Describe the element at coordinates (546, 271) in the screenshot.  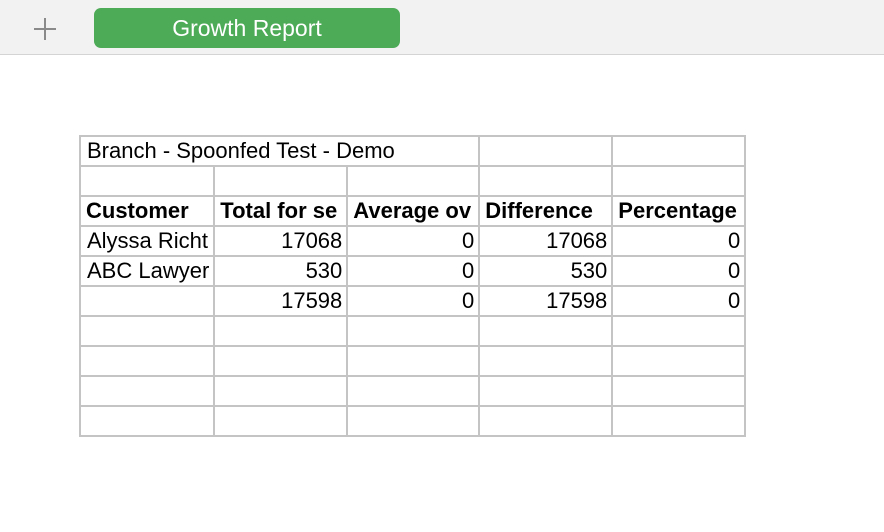
I see `table-cell-difference: 530` at that location.